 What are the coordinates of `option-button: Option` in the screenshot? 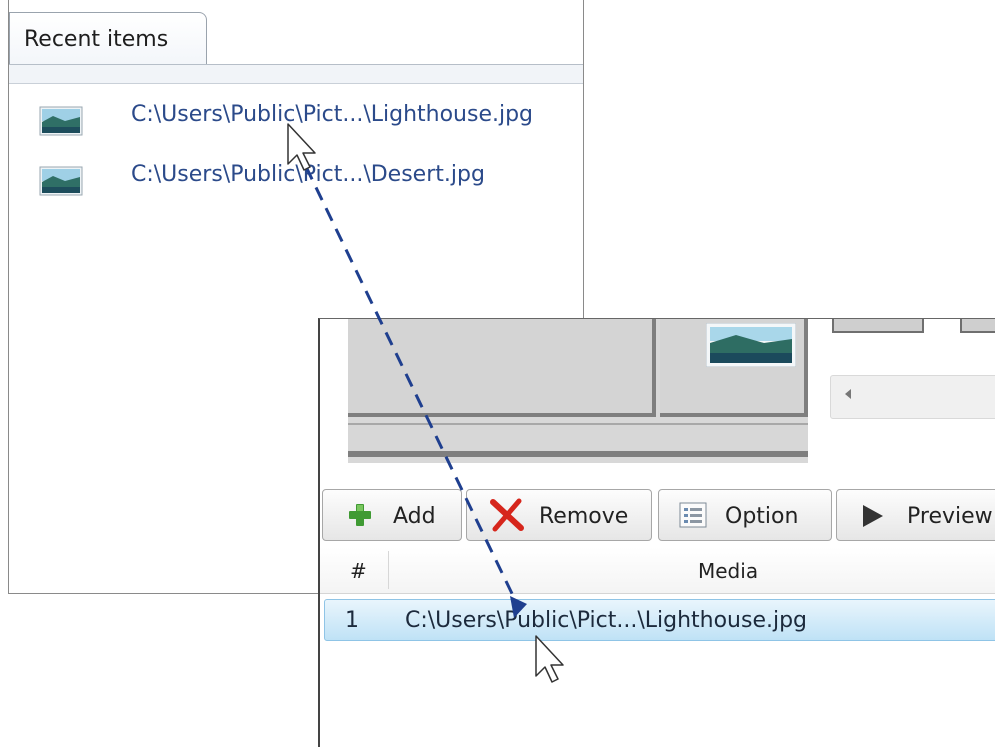 It's located at (745, 515).